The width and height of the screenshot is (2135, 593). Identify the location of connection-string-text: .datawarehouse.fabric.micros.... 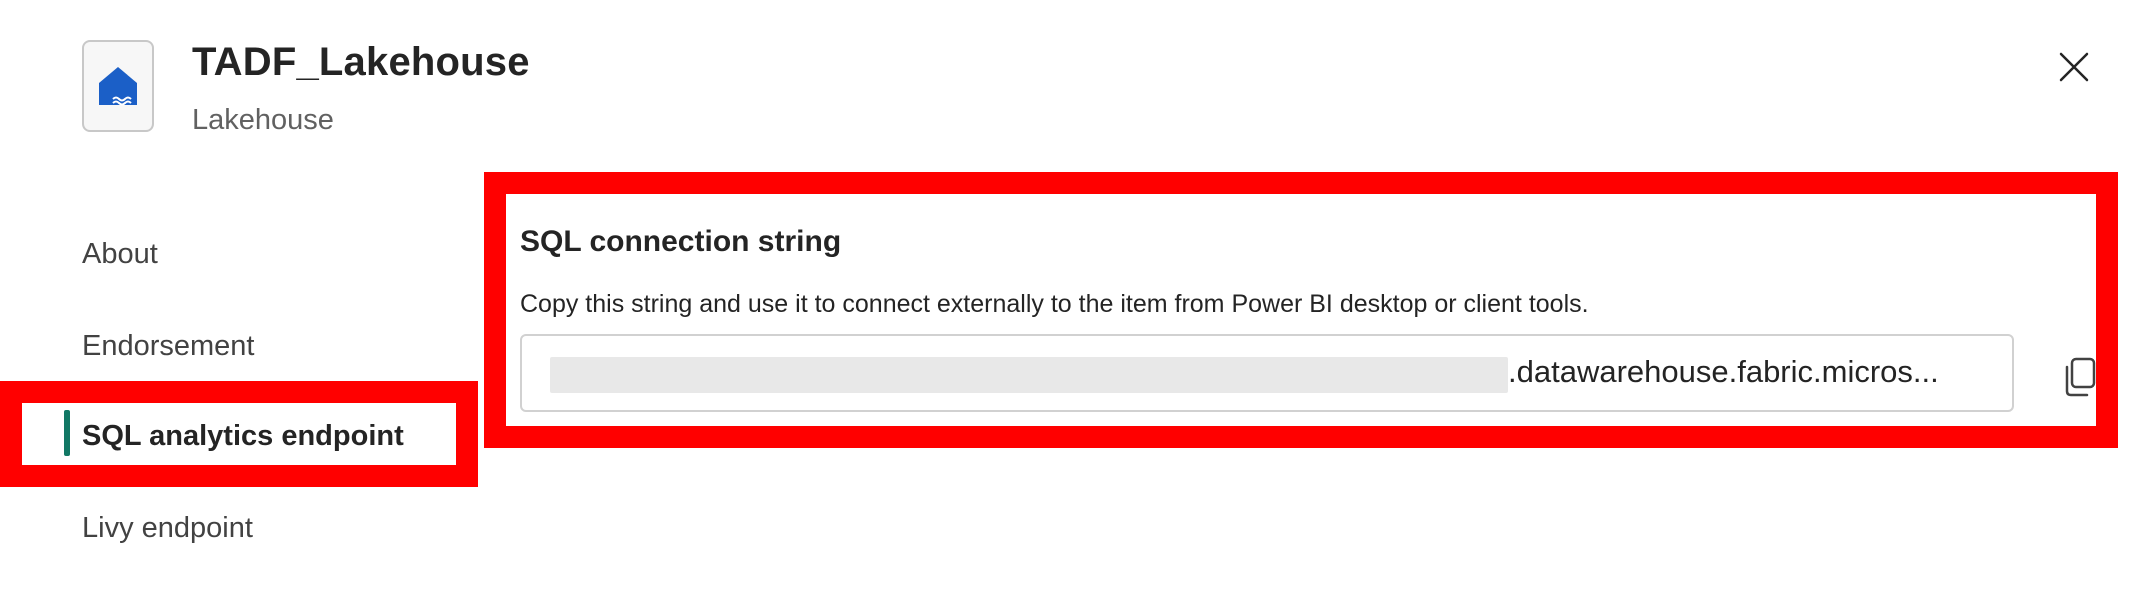
(1723, 371).